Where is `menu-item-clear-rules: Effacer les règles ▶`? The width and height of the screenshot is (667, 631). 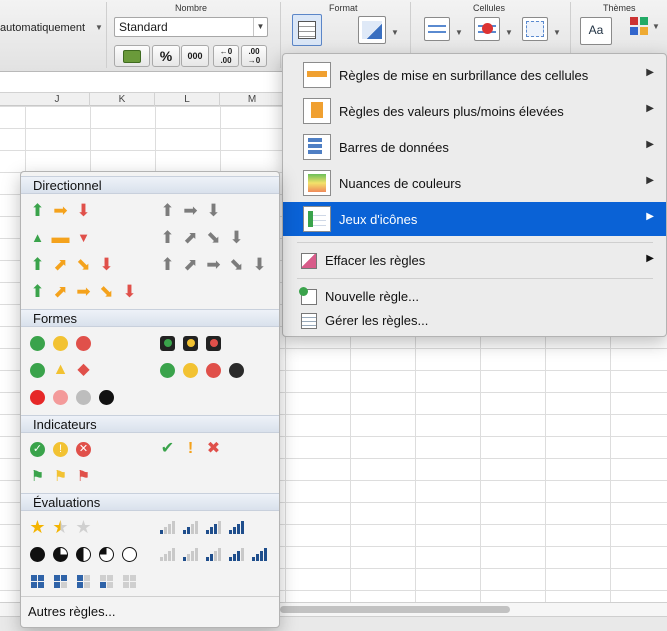 menu-item-clear-rules: Effacer les règles ▶ is located at coordinates (474, 261).